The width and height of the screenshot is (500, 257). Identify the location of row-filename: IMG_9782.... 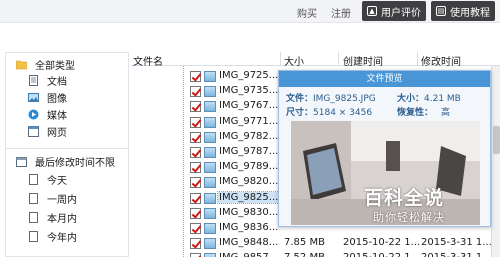
(248, 136).